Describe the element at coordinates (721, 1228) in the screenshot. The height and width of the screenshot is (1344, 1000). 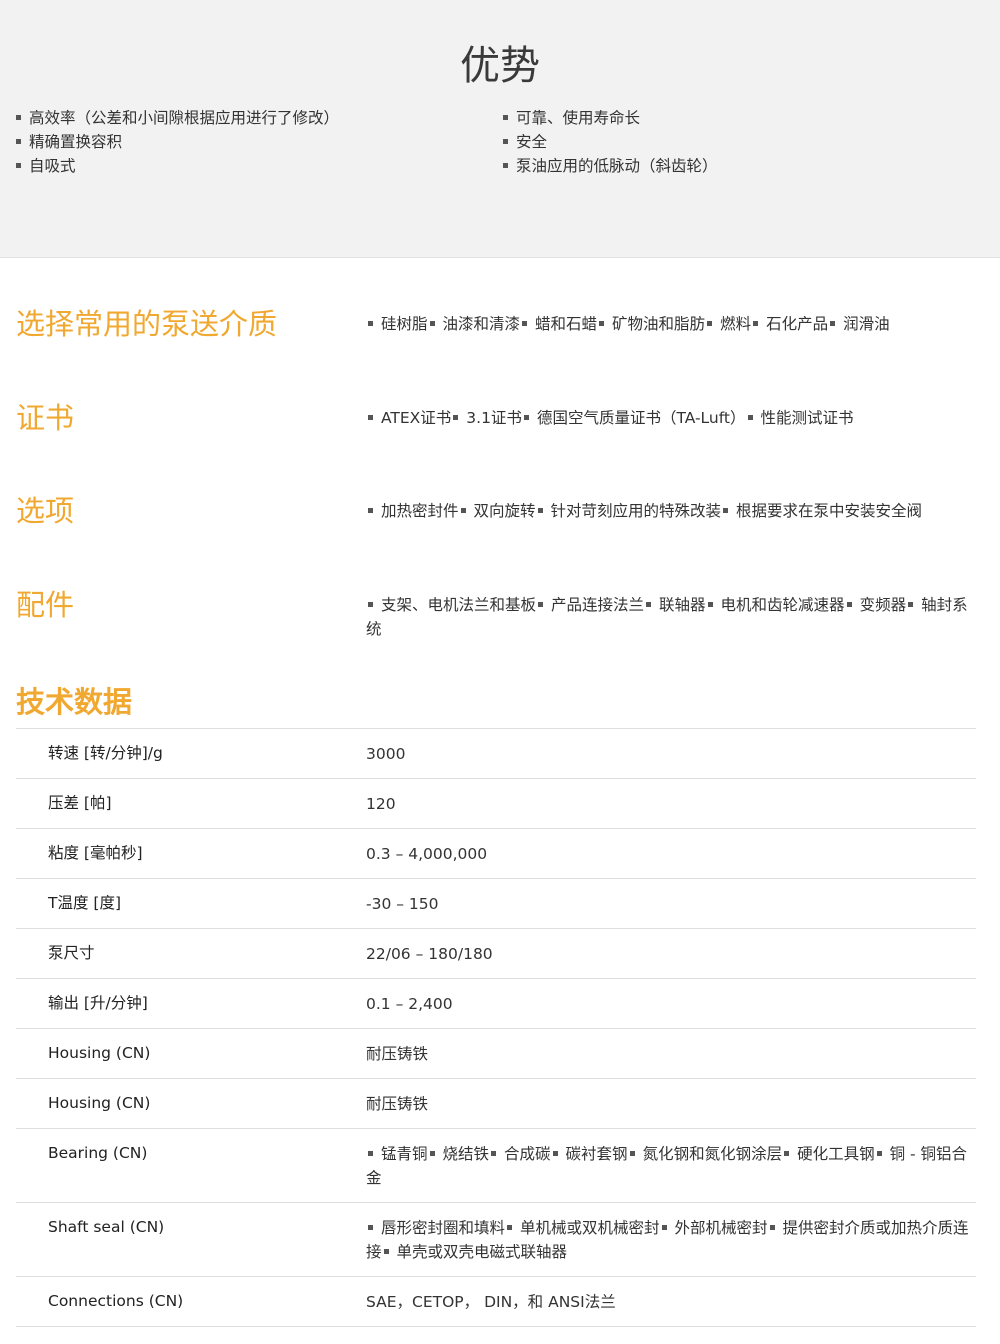
I see `tag-item: 外部机械密封` at that location.